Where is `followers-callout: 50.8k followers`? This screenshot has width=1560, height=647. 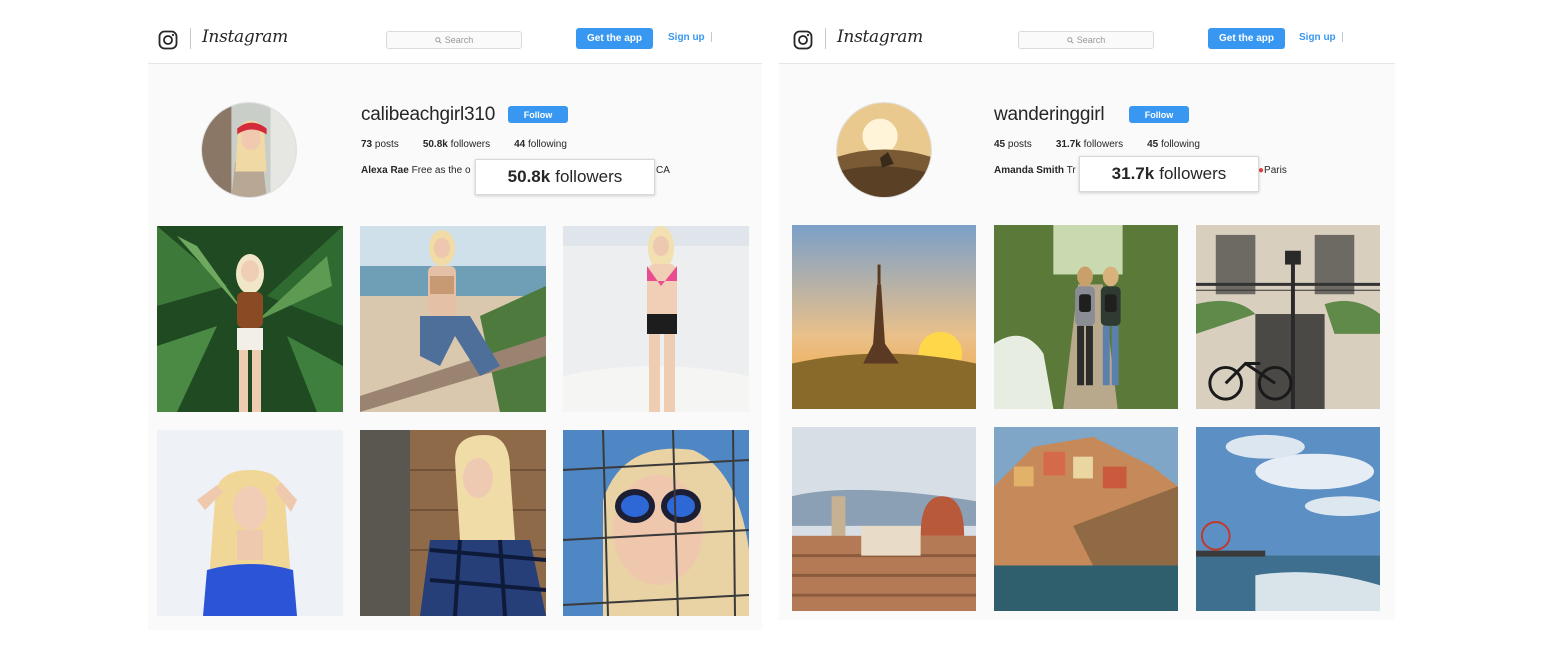 followers-callout: 50.8k followers is located at coordinates (565, 177).